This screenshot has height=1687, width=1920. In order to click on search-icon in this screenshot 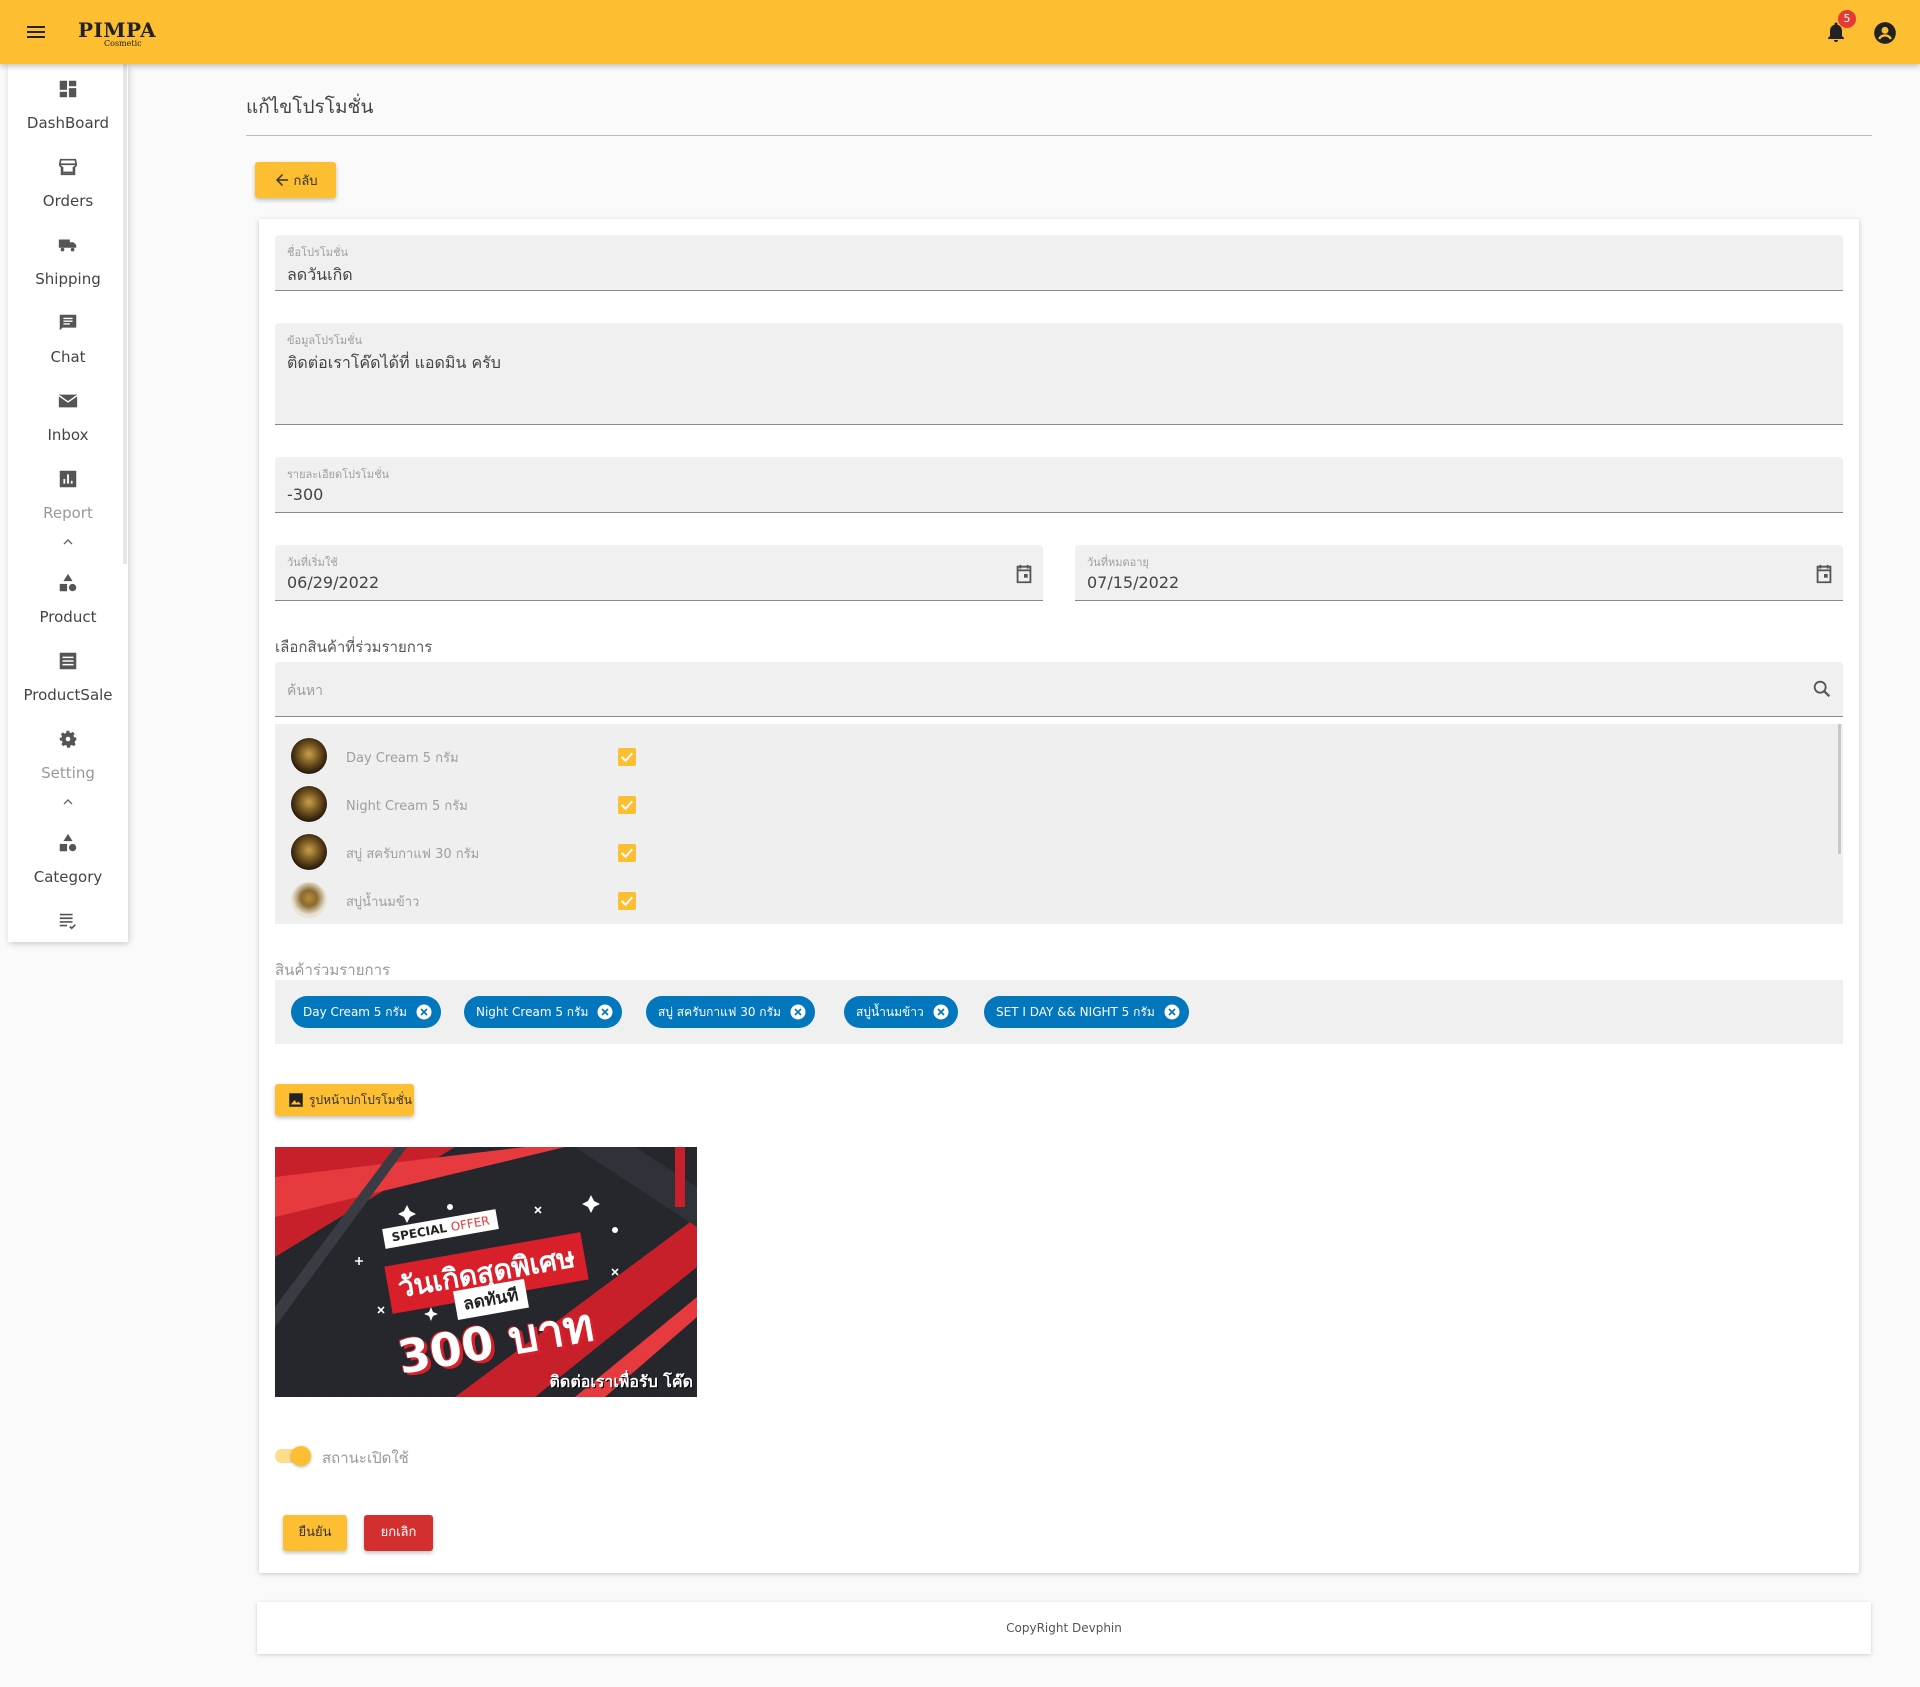, I will do `click(1822, 689)`.